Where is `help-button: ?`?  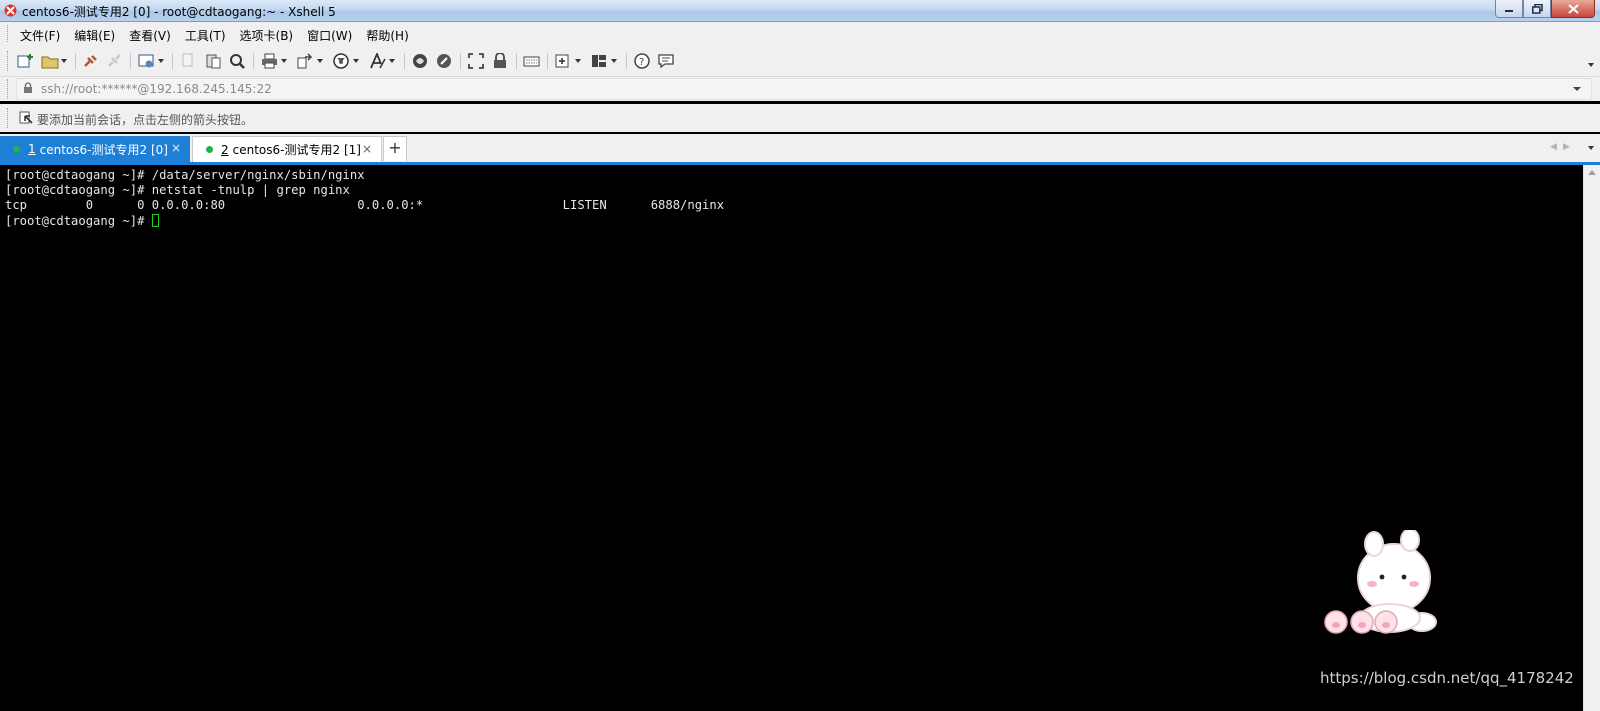 help-button: ? is located at coordinates (643, 61).